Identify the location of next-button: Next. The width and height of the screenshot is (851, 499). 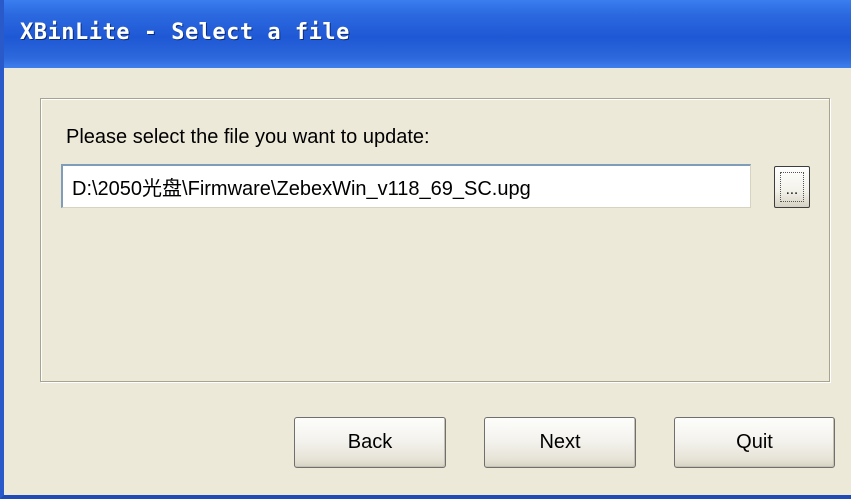
(560, 442).